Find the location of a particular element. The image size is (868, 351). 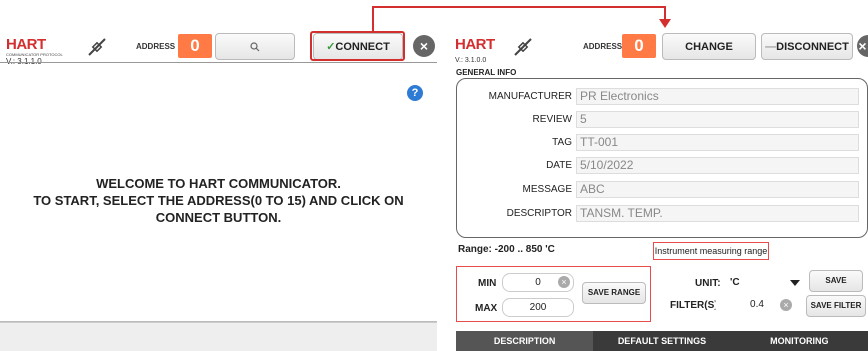

save-filter-button: SAVE FILTER is located at coordinates (836, 306).